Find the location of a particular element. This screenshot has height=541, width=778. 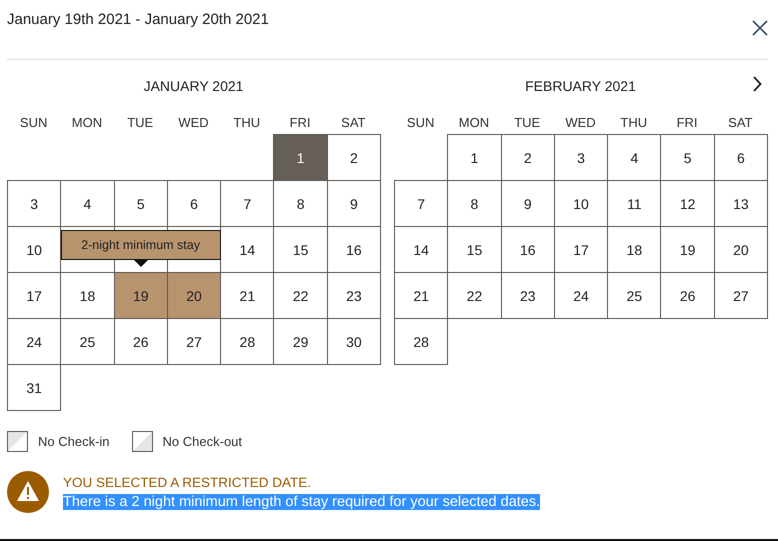

warning-icon is located at coordinates (28, 492).